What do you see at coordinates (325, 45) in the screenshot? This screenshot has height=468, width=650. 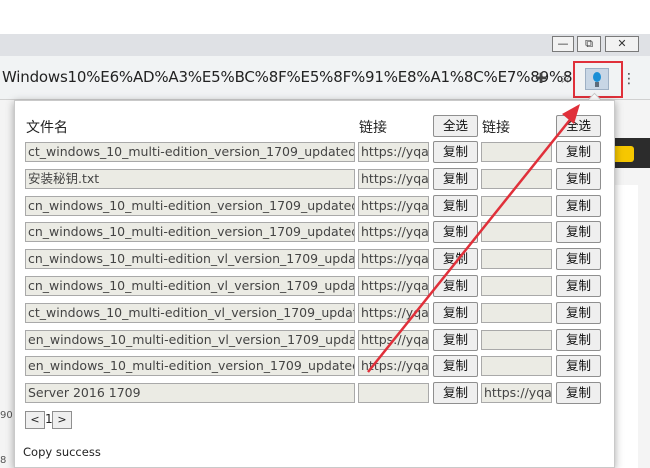 I see `window-title-bar: — ⧉ ✕` at bounding box center [325, 45].